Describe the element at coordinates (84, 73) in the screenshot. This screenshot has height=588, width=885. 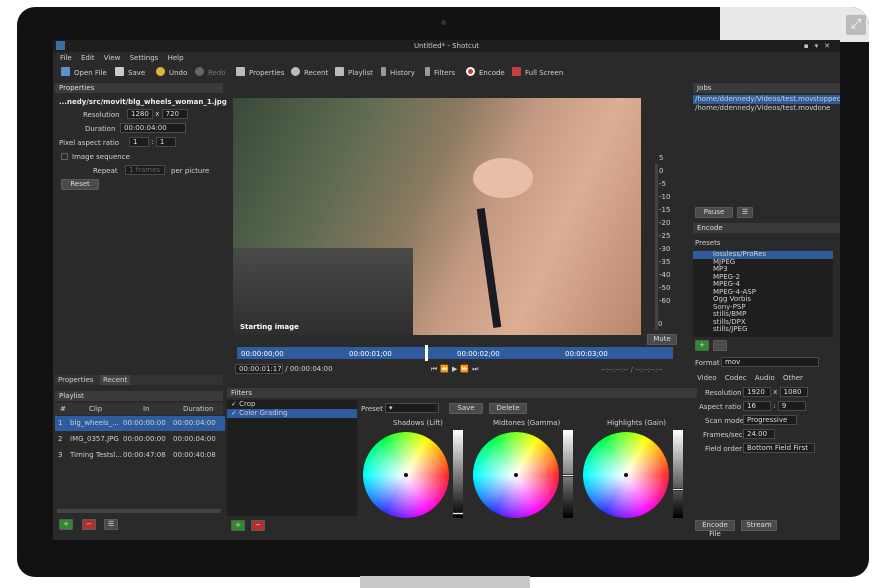
I see `open-file-button: Open File` at that location.